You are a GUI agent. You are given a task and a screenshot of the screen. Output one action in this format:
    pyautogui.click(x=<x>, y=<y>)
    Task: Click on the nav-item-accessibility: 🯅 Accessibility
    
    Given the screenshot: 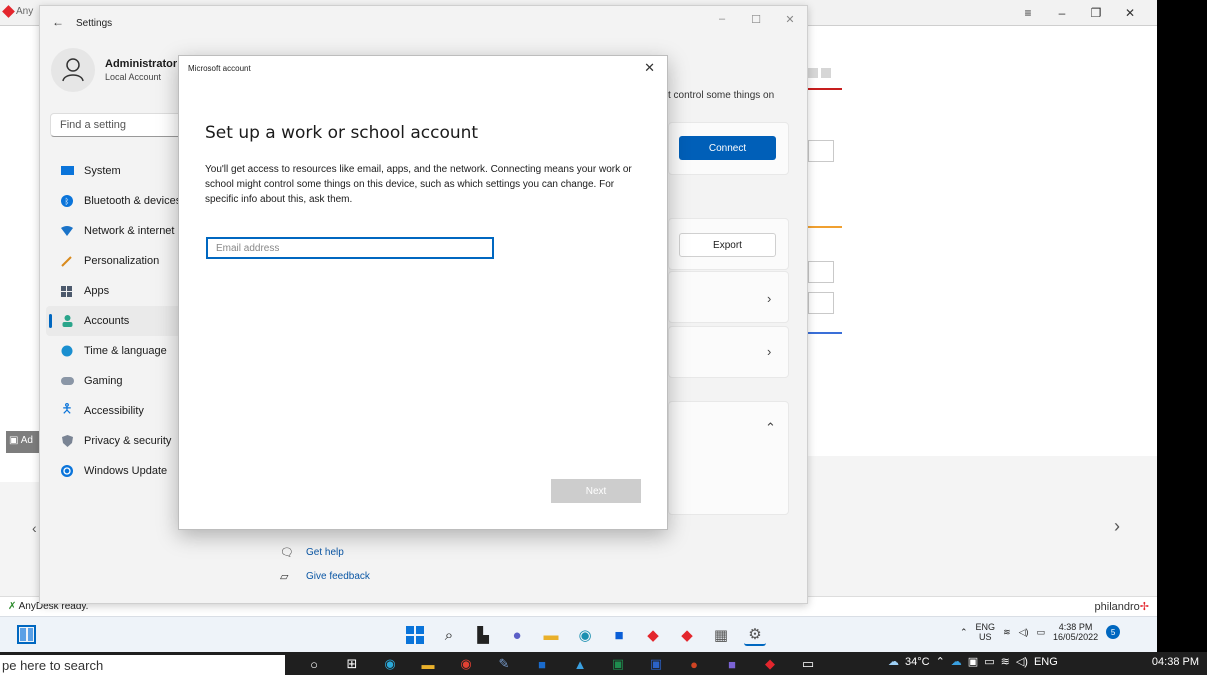 What is the action you would take?
    pyautogui.click(x=116, y=411)
    